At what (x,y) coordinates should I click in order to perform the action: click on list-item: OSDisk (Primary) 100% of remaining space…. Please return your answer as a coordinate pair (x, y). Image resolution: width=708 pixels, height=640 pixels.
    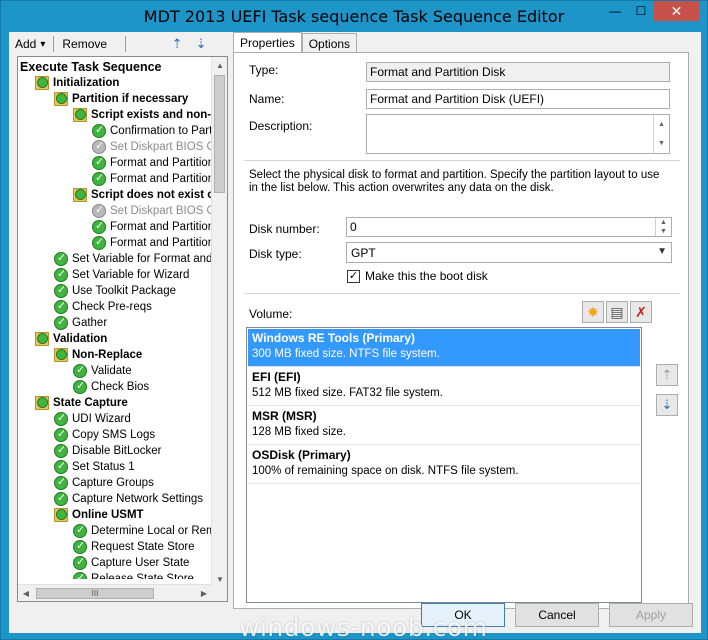
    Looking at the image, I should click on (444, 465).